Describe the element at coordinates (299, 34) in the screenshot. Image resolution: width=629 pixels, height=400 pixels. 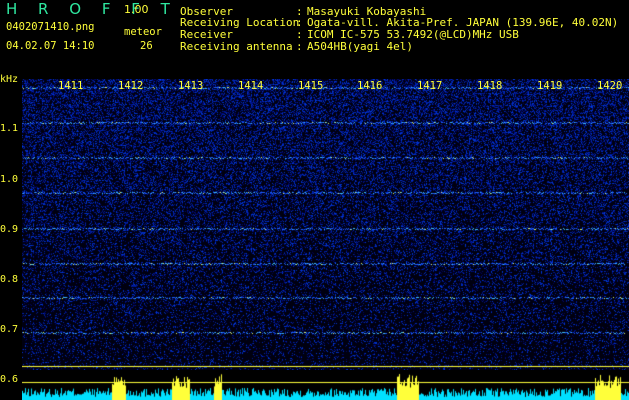
I see `receiver-colon: :` at that location.